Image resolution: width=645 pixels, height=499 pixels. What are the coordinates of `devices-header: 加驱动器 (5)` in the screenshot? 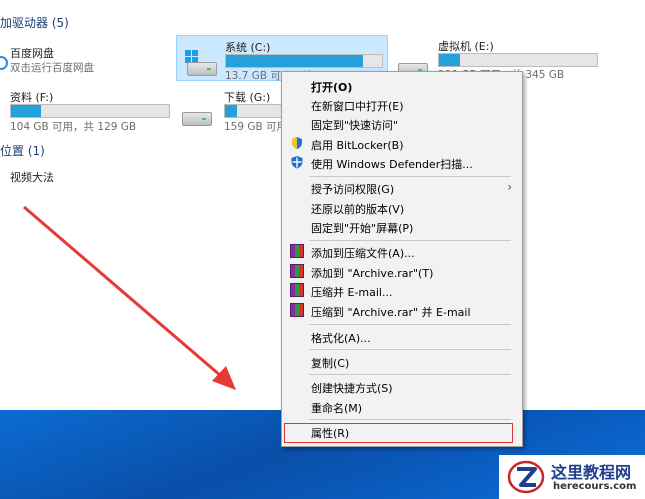 It's located at (34, 22).